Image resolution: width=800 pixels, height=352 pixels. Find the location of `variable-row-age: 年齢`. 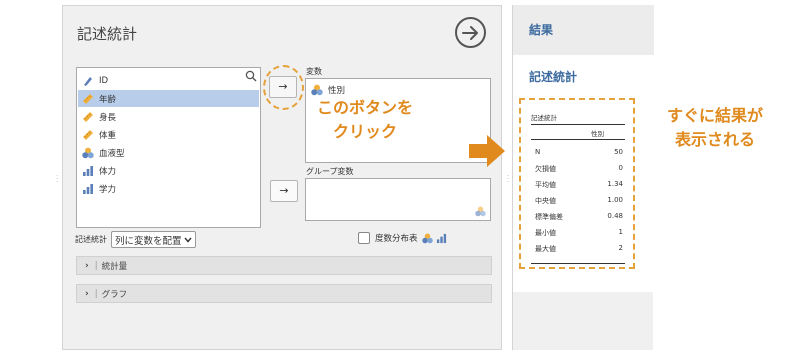

variable-row-age: 年齢 is located at coordinates (168, 98).